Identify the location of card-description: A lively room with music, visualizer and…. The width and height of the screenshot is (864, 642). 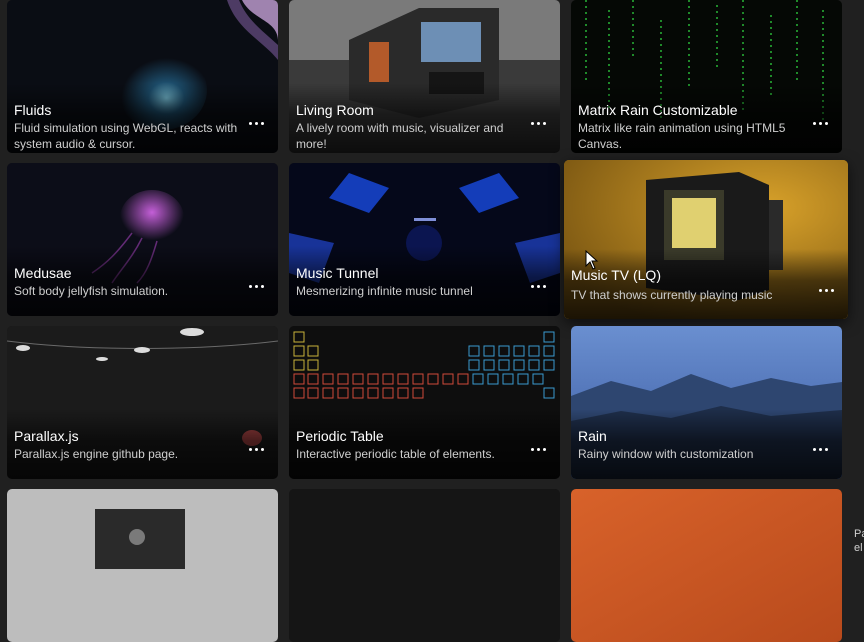
(400, 136).